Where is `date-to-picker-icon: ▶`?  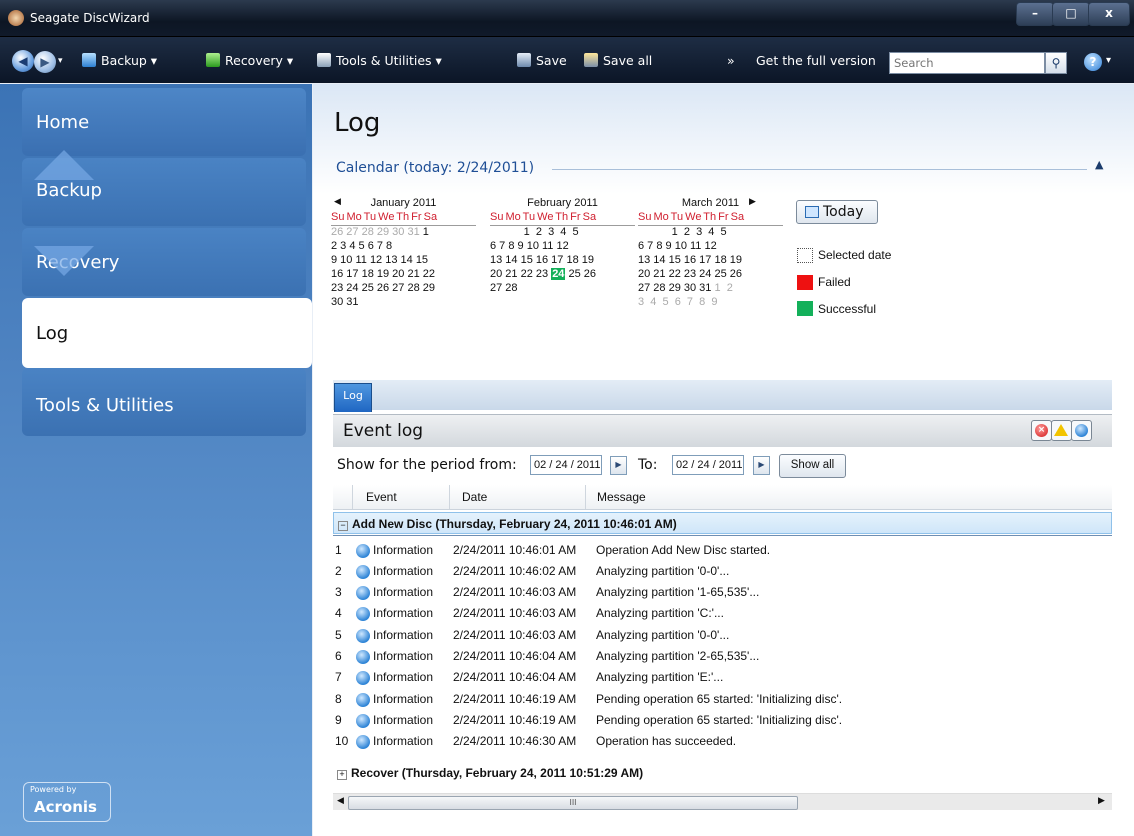
date-to-picker-icon: ▶ is located at coordinates (761, 465).